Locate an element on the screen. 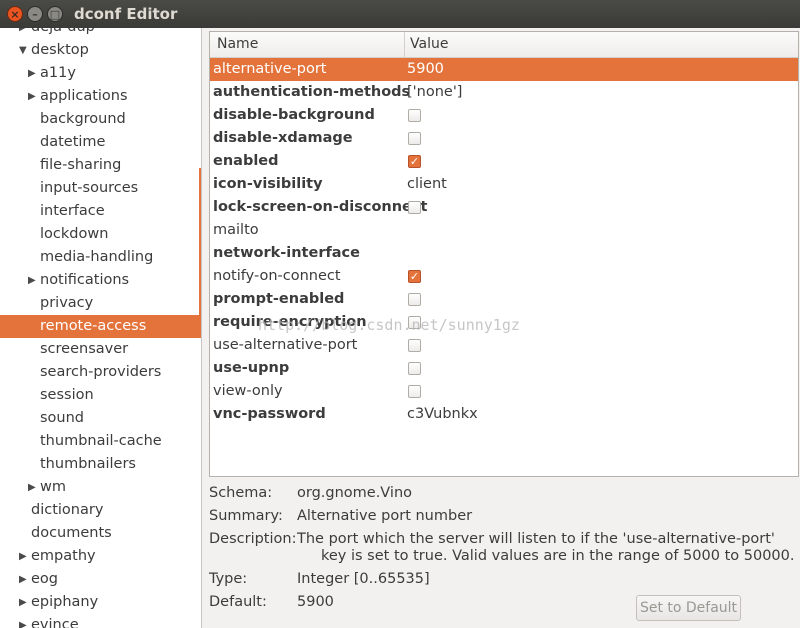  tree-item-label: thumbnailers is located at coordinates (88, 464).